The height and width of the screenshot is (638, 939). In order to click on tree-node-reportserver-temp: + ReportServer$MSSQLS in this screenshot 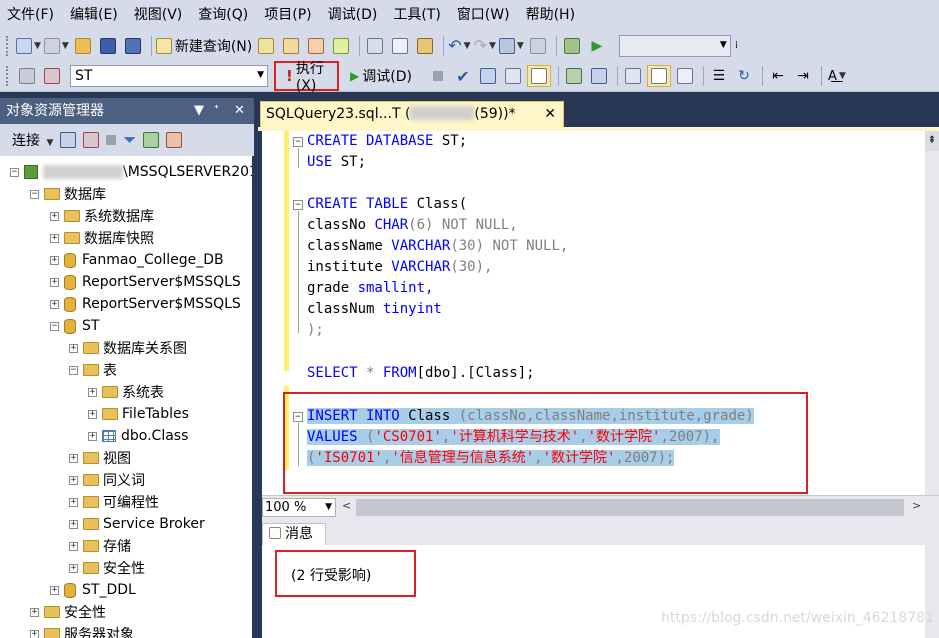, I will do `click(145, 304)`.